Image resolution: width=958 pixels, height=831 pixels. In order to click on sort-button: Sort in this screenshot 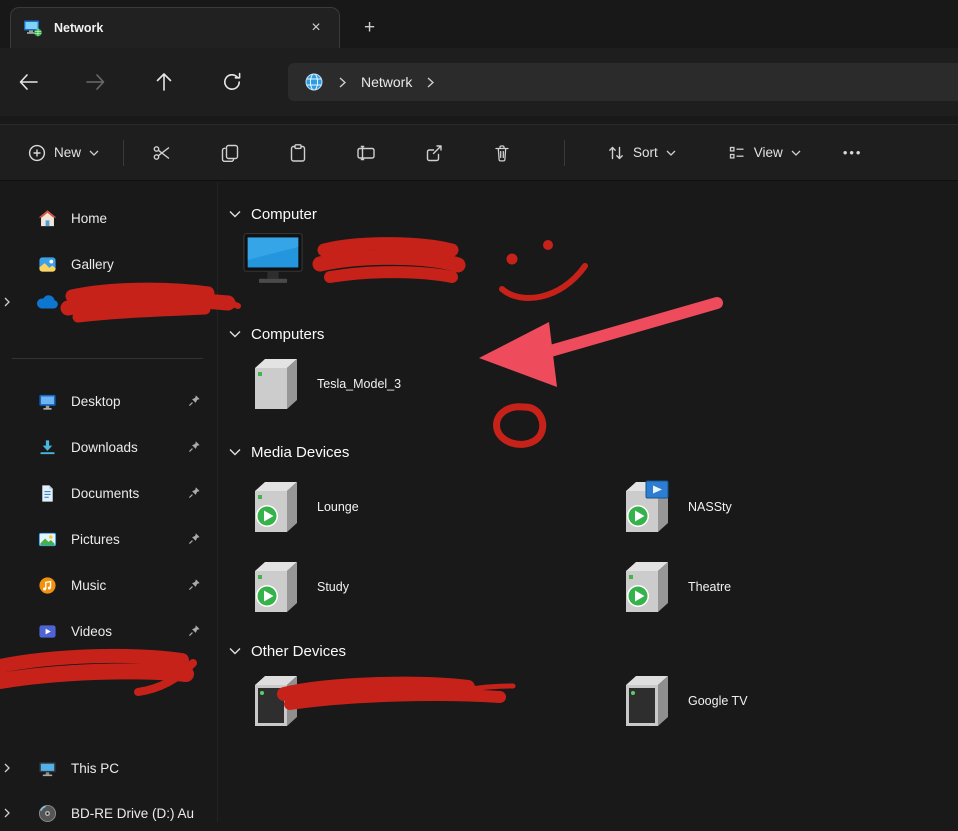, I will do `click(641, 153)`.